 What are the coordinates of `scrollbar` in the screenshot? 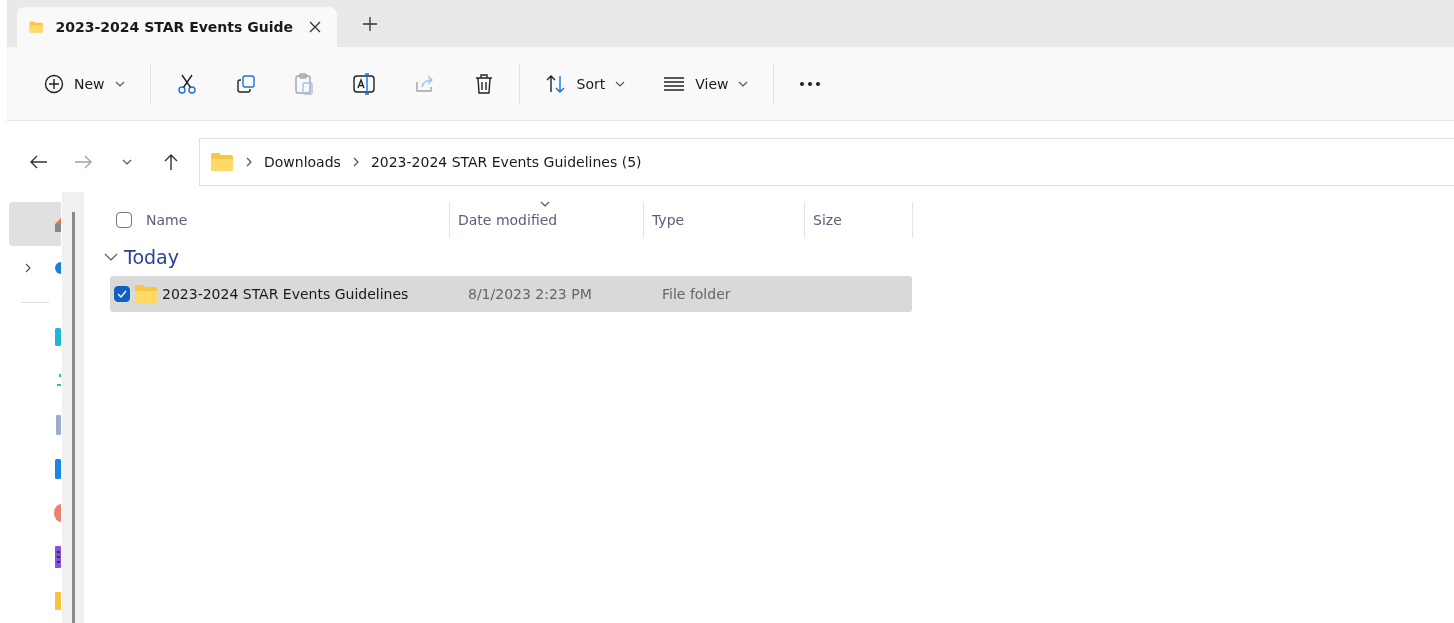 It's located at (73, 417).